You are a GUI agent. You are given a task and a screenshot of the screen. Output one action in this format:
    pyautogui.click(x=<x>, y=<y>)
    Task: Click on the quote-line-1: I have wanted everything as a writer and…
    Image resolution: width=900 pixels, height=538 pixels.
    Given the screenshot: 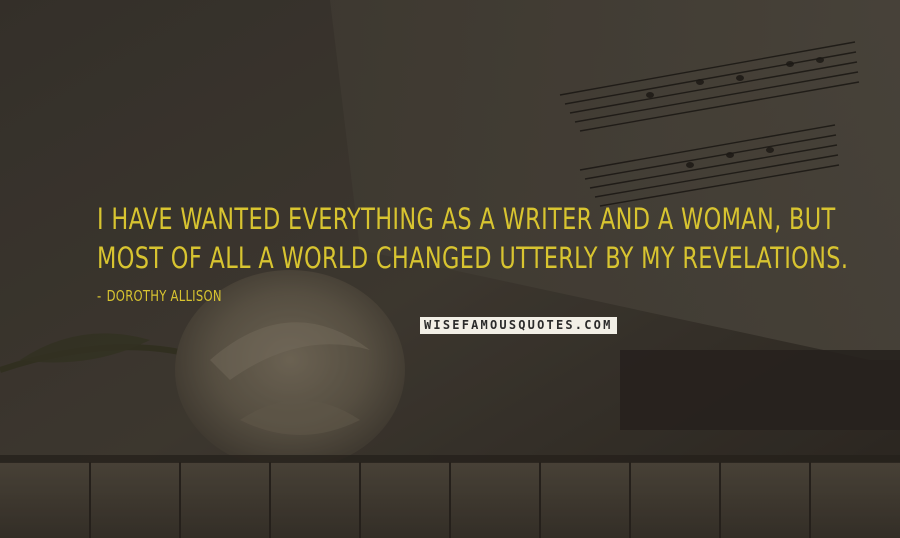 What is the action you would take?
    pyautogui.click(x=466, y=219)
    